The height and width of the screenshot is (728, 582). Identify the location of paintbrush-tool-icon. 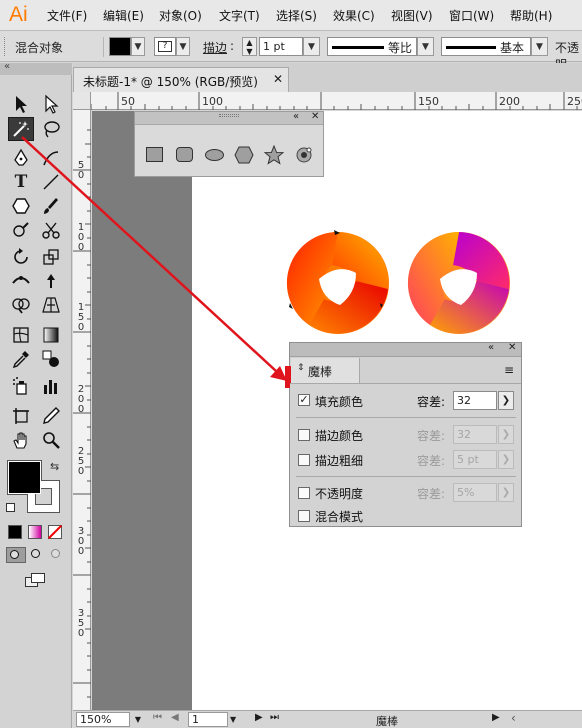
(51, 206).